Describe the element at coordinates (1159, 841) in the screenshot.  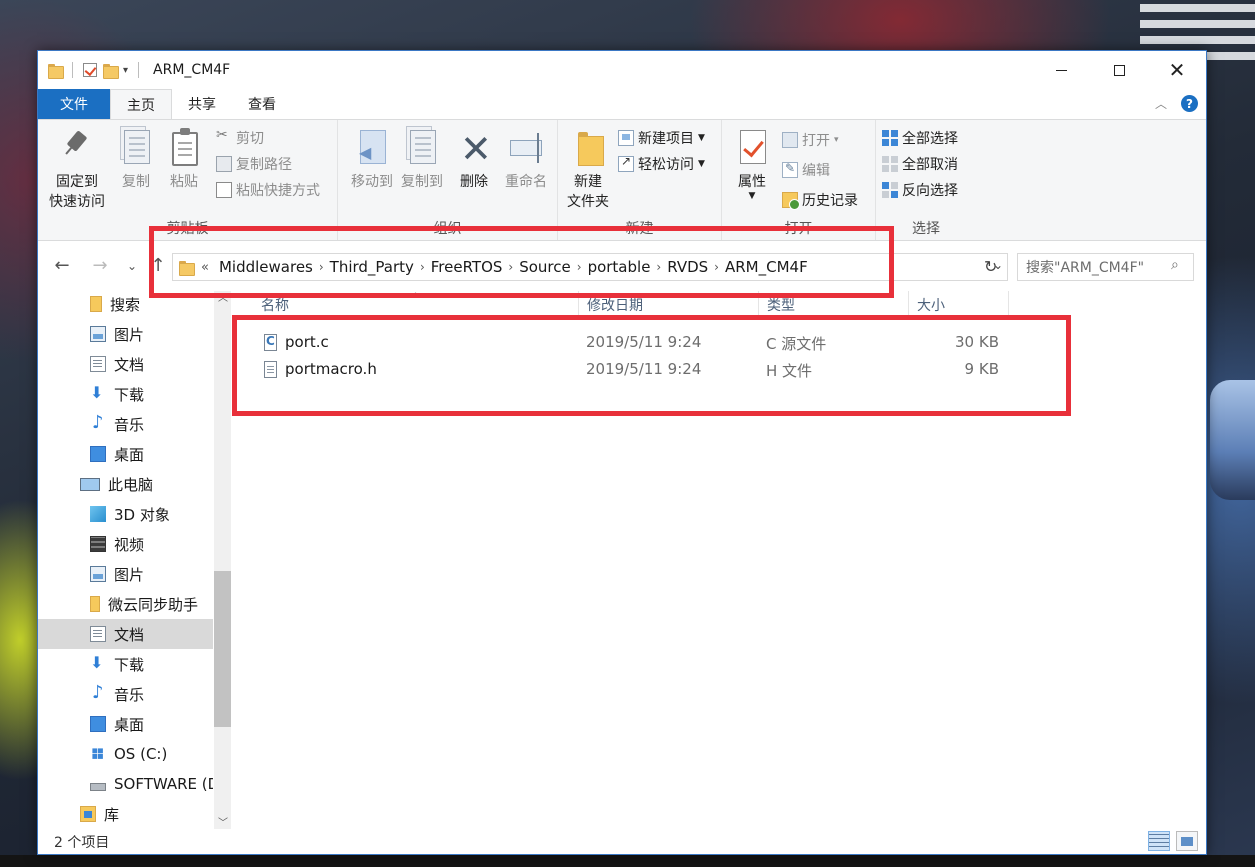
I see `details-view-button` at that location.